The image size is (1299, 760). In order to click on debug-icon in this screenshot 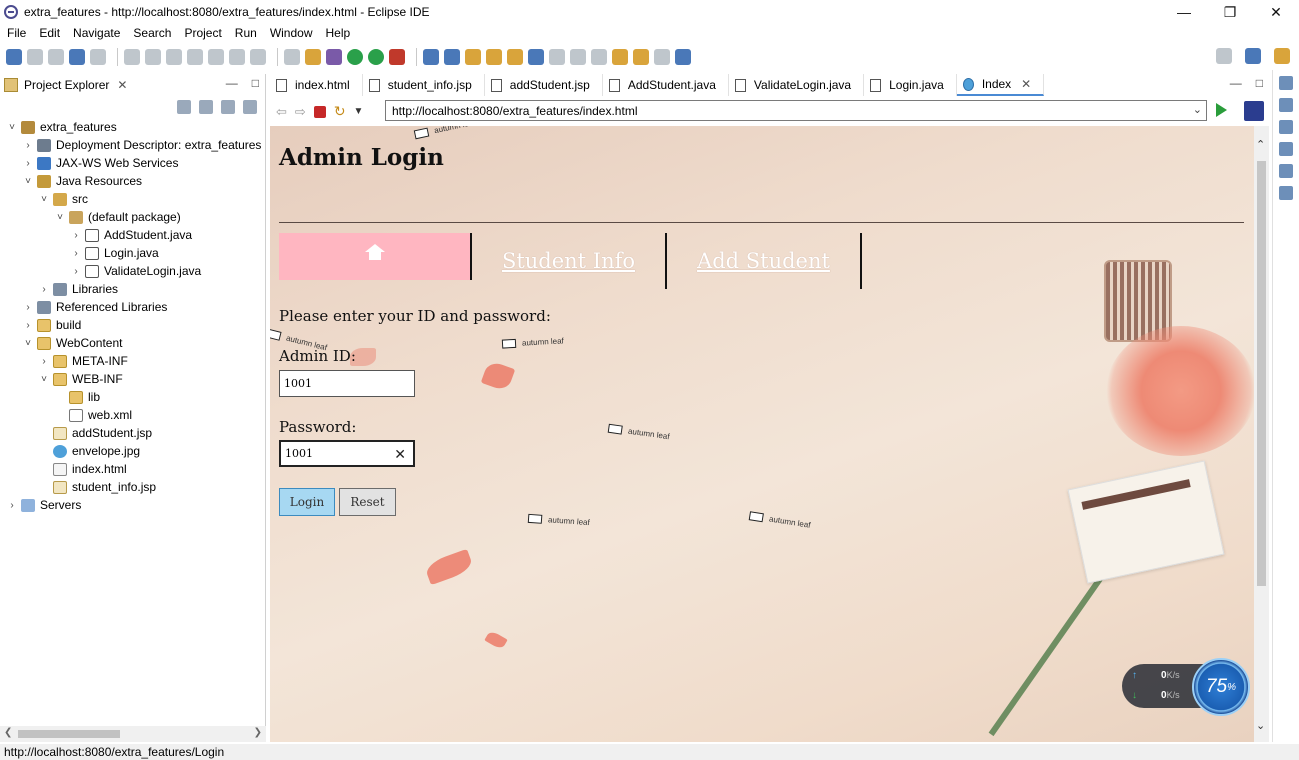, I will do `click(334, 57)`.